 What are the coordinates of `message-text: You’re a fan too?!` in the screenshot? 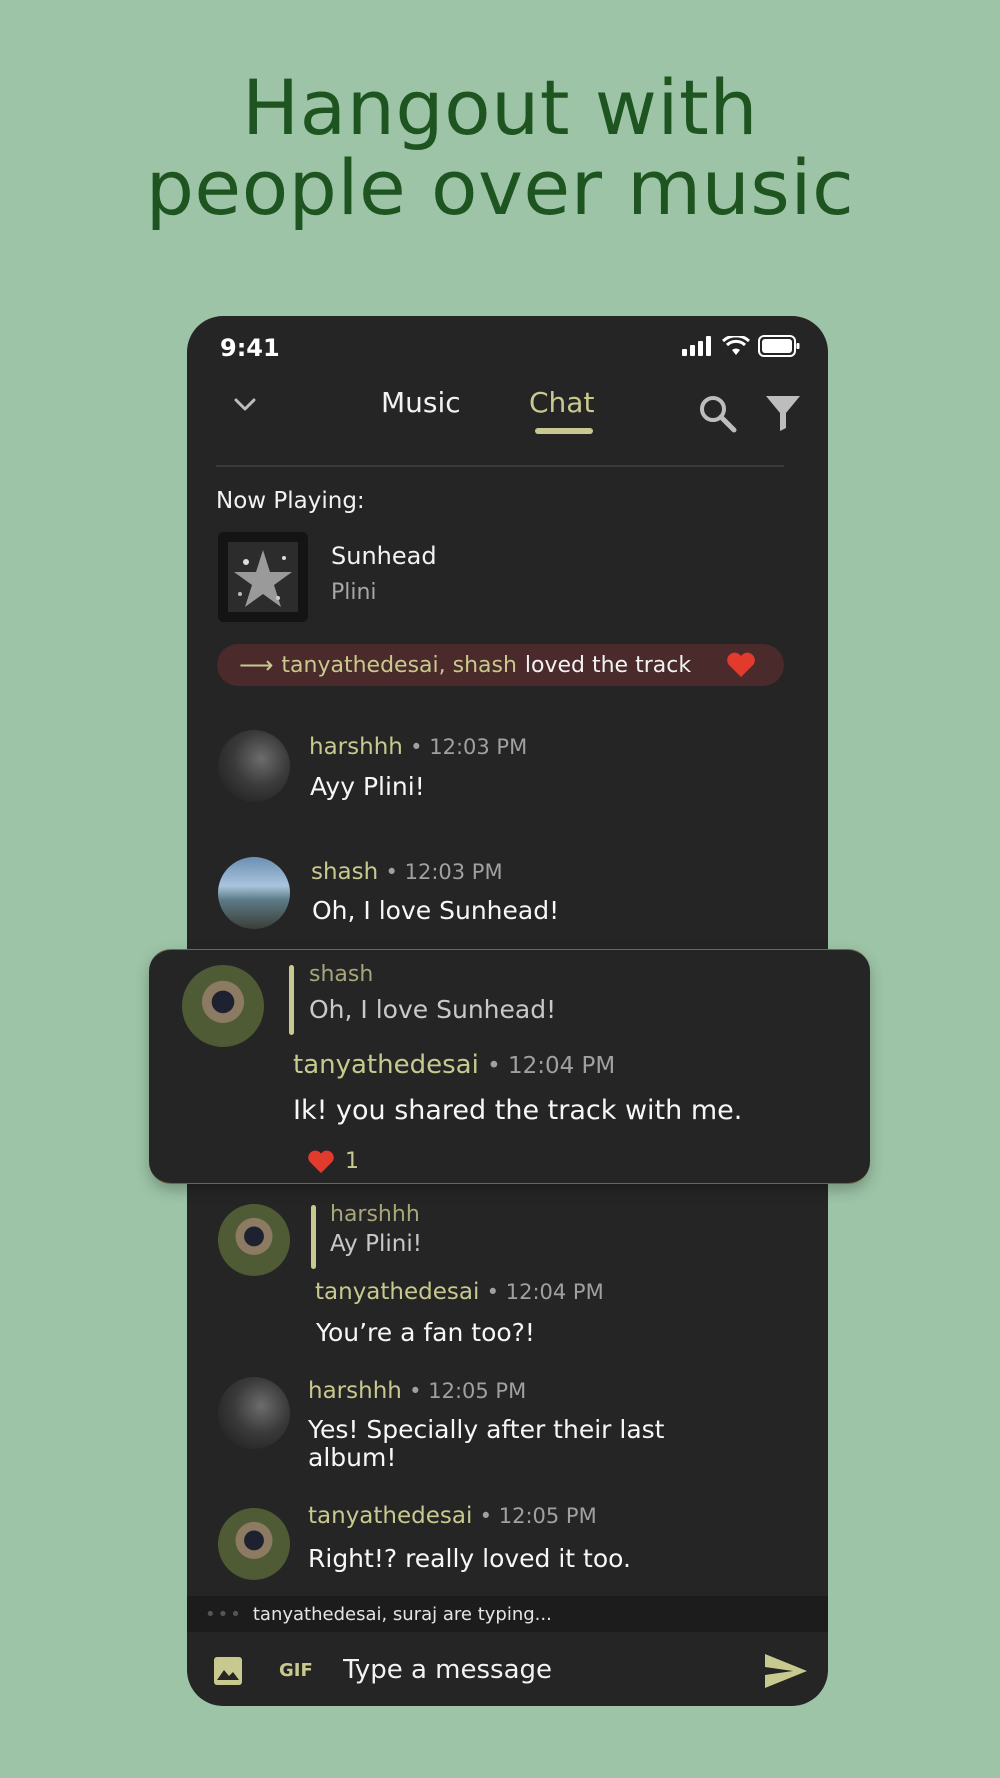 It's located at (425, 1332).